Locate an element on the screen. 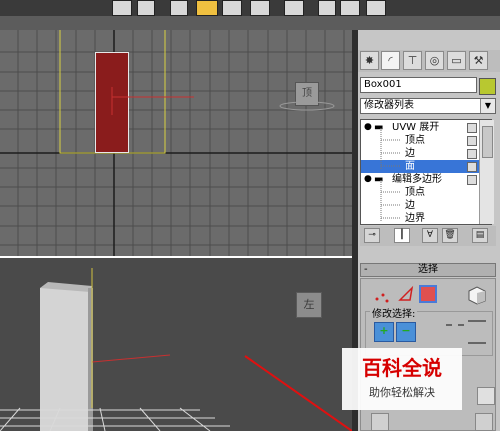 The width and height of the screenshot is (500, 431). modify-icon: ◜ is located at coordinates (390, 60).